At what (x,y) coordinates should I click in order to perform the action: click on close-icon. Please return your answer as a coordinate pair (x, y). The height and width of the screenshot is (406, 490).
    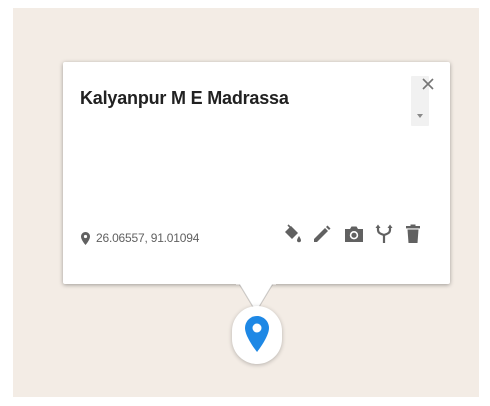
    Looking at the image, I should click on (428, 84).